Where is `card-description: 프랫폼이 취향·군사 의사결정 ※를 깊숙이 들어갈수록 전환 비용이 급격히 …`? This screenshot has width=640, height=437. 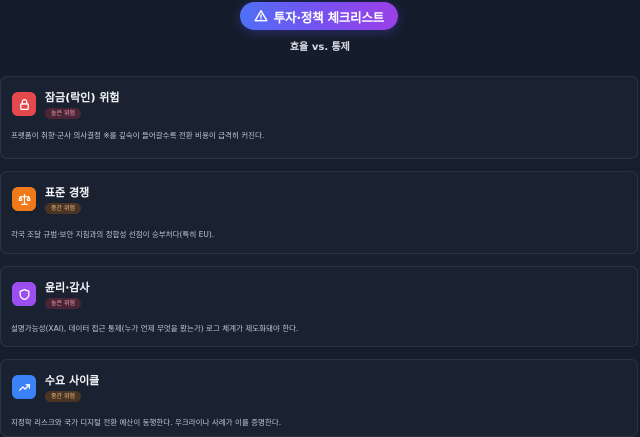
card-description: 프랫폼이 취향·군사 의사결정 ※를 깊숙이 들어갈수록 전환 비용이 급격히 … is located at coordinates (138, 135).